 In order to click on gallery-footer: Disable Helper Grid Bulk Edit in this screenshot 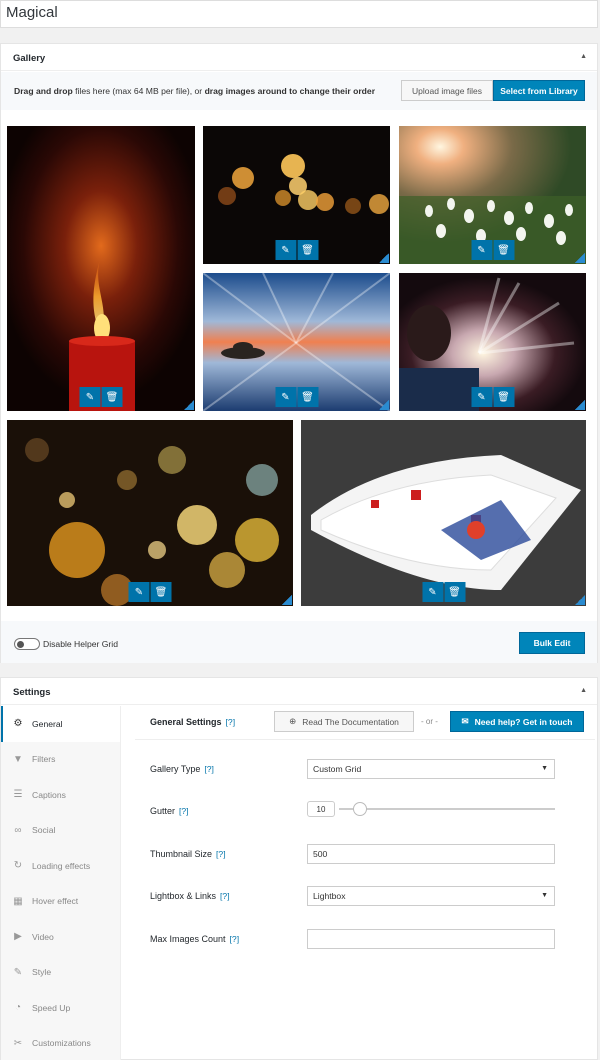, I will do `click(299, 642)`.